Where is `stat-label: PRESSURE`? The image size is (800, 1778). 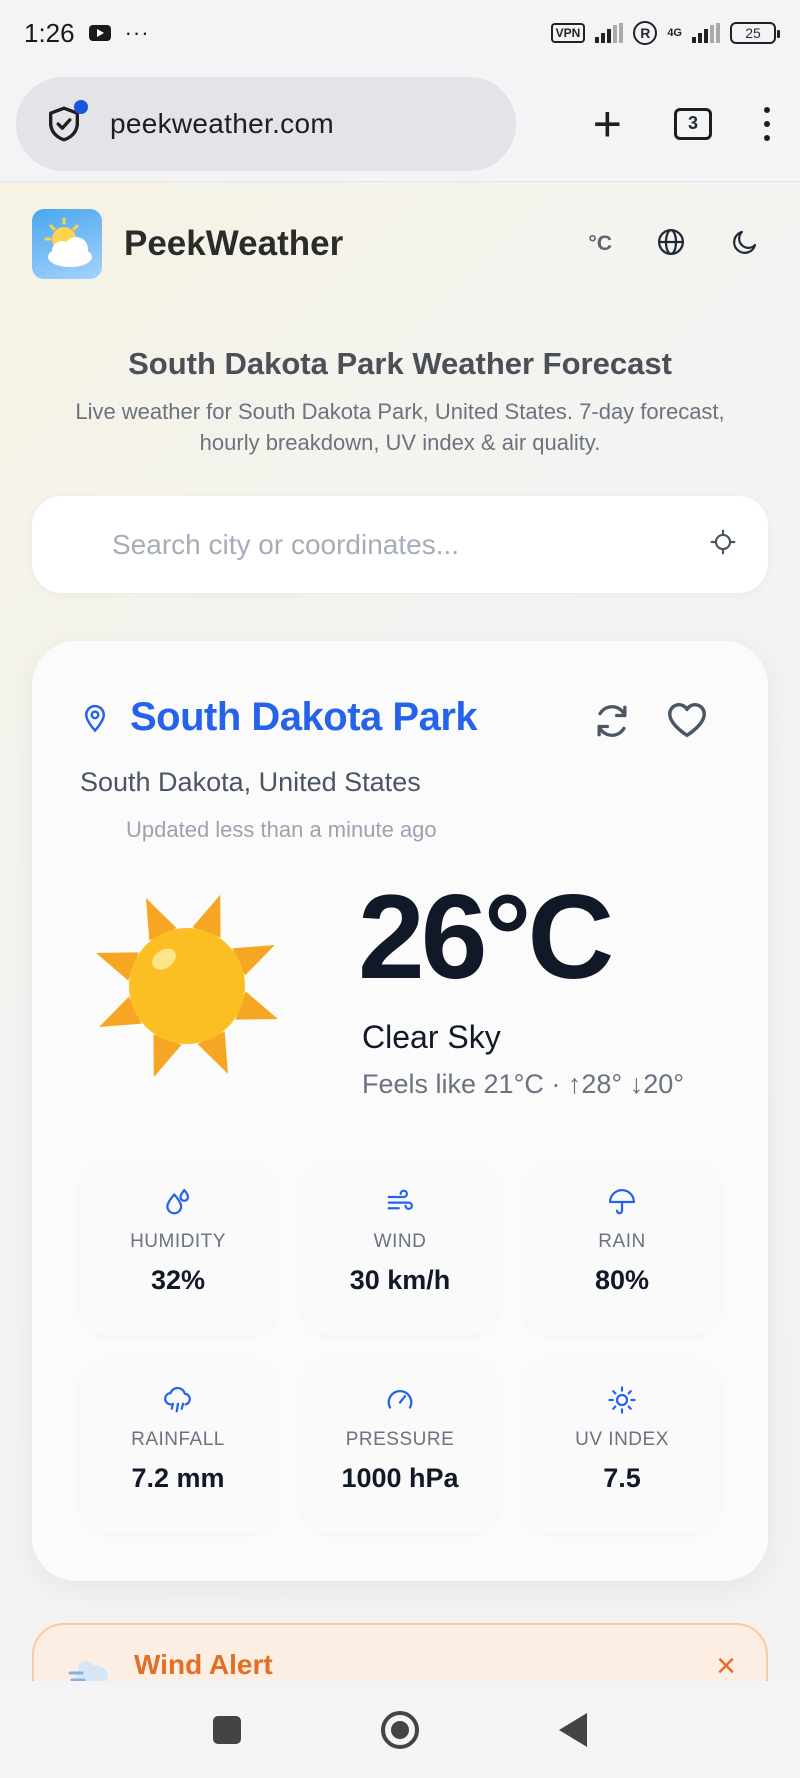
stat-label: PRESSURE is located at coordinates (400, 1439).